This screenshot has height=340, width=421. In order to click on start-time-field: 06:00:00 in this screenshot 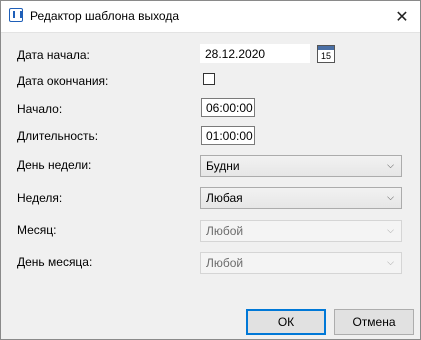, I will do `click(228, 107)`.